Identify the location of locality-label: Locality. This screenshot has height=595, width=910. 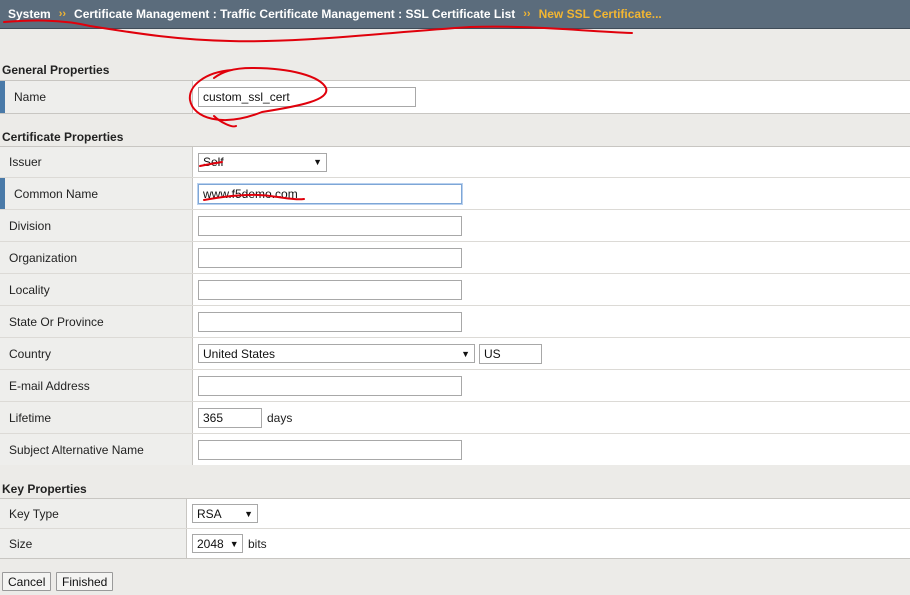
(29, 289).